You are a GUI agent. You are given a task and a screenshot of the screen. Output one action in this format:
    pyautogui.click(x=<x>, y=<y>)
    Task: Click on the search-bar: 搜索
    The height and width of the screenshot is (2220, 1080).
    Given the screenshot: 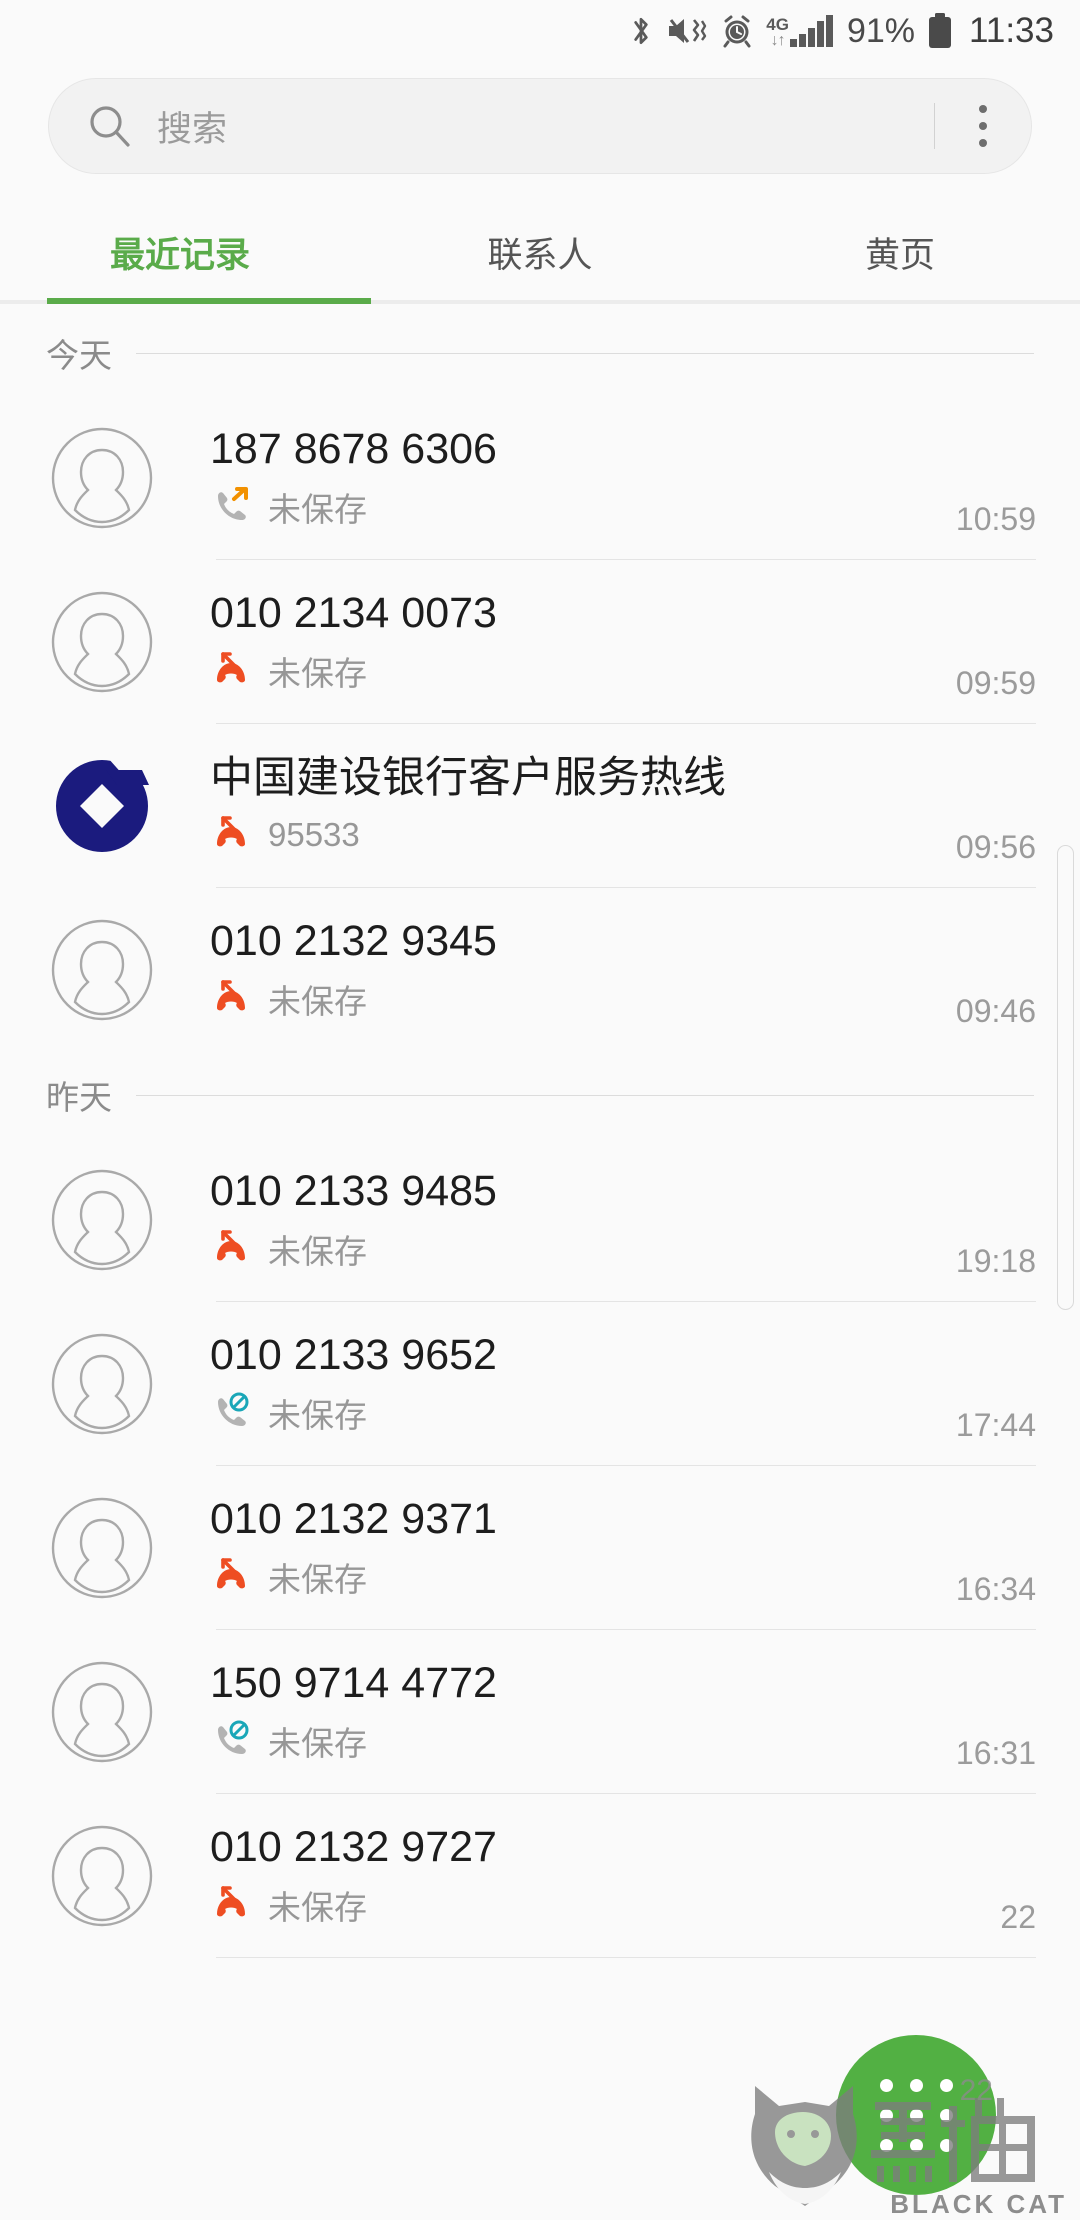 What is the action you would take?
    pyautogui.click(x=540, y=126)
    